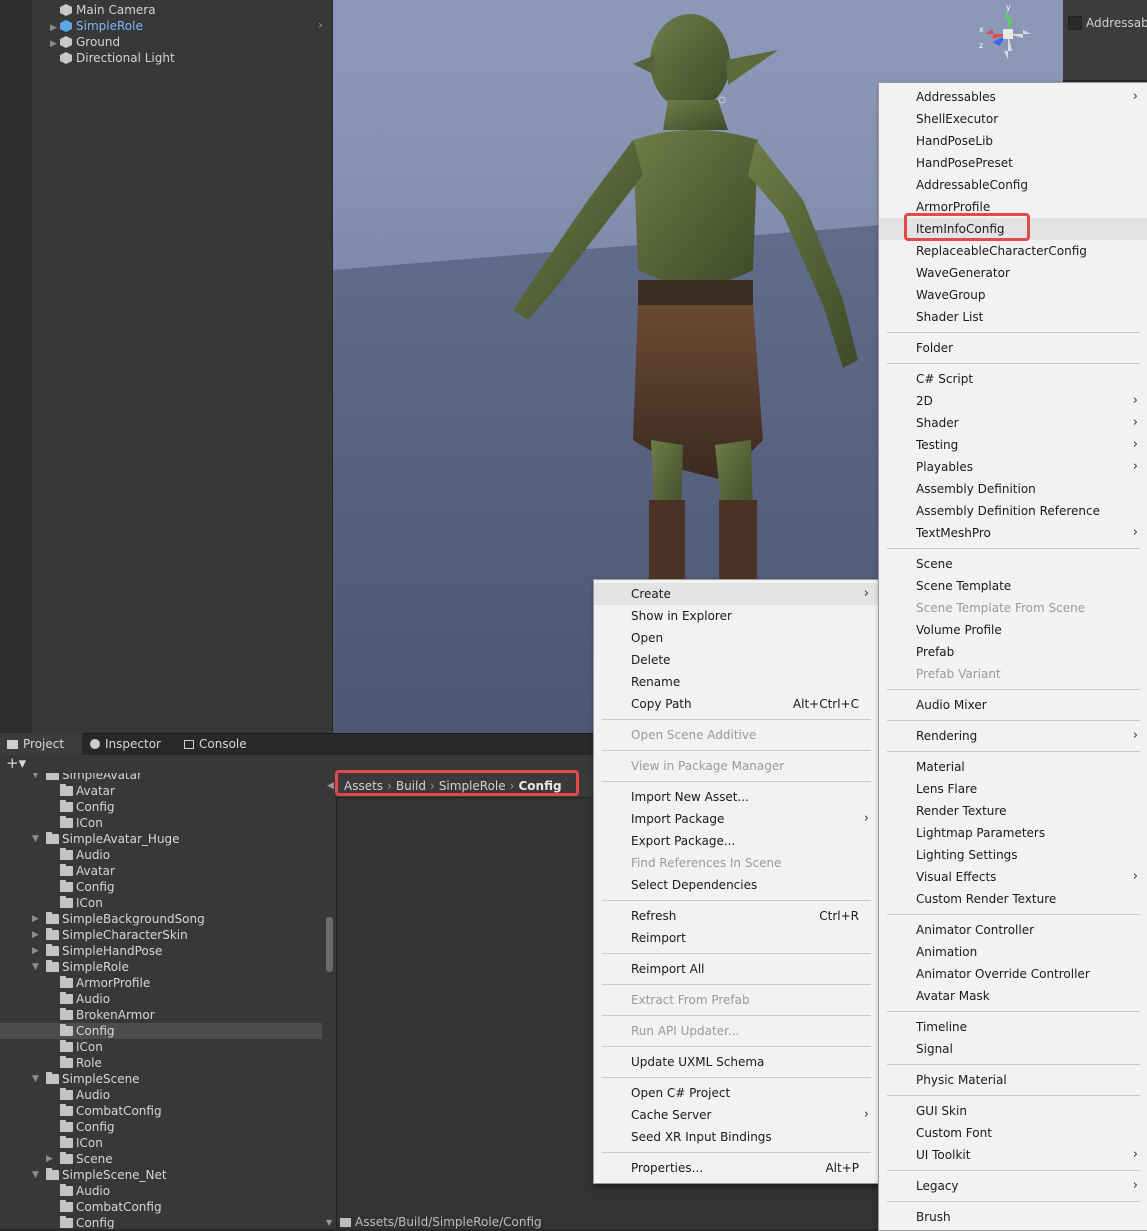 The width and height of the screenshot is (1147, 1231). I want to click on collapse-left-icon: ◀, so click(330, 786).